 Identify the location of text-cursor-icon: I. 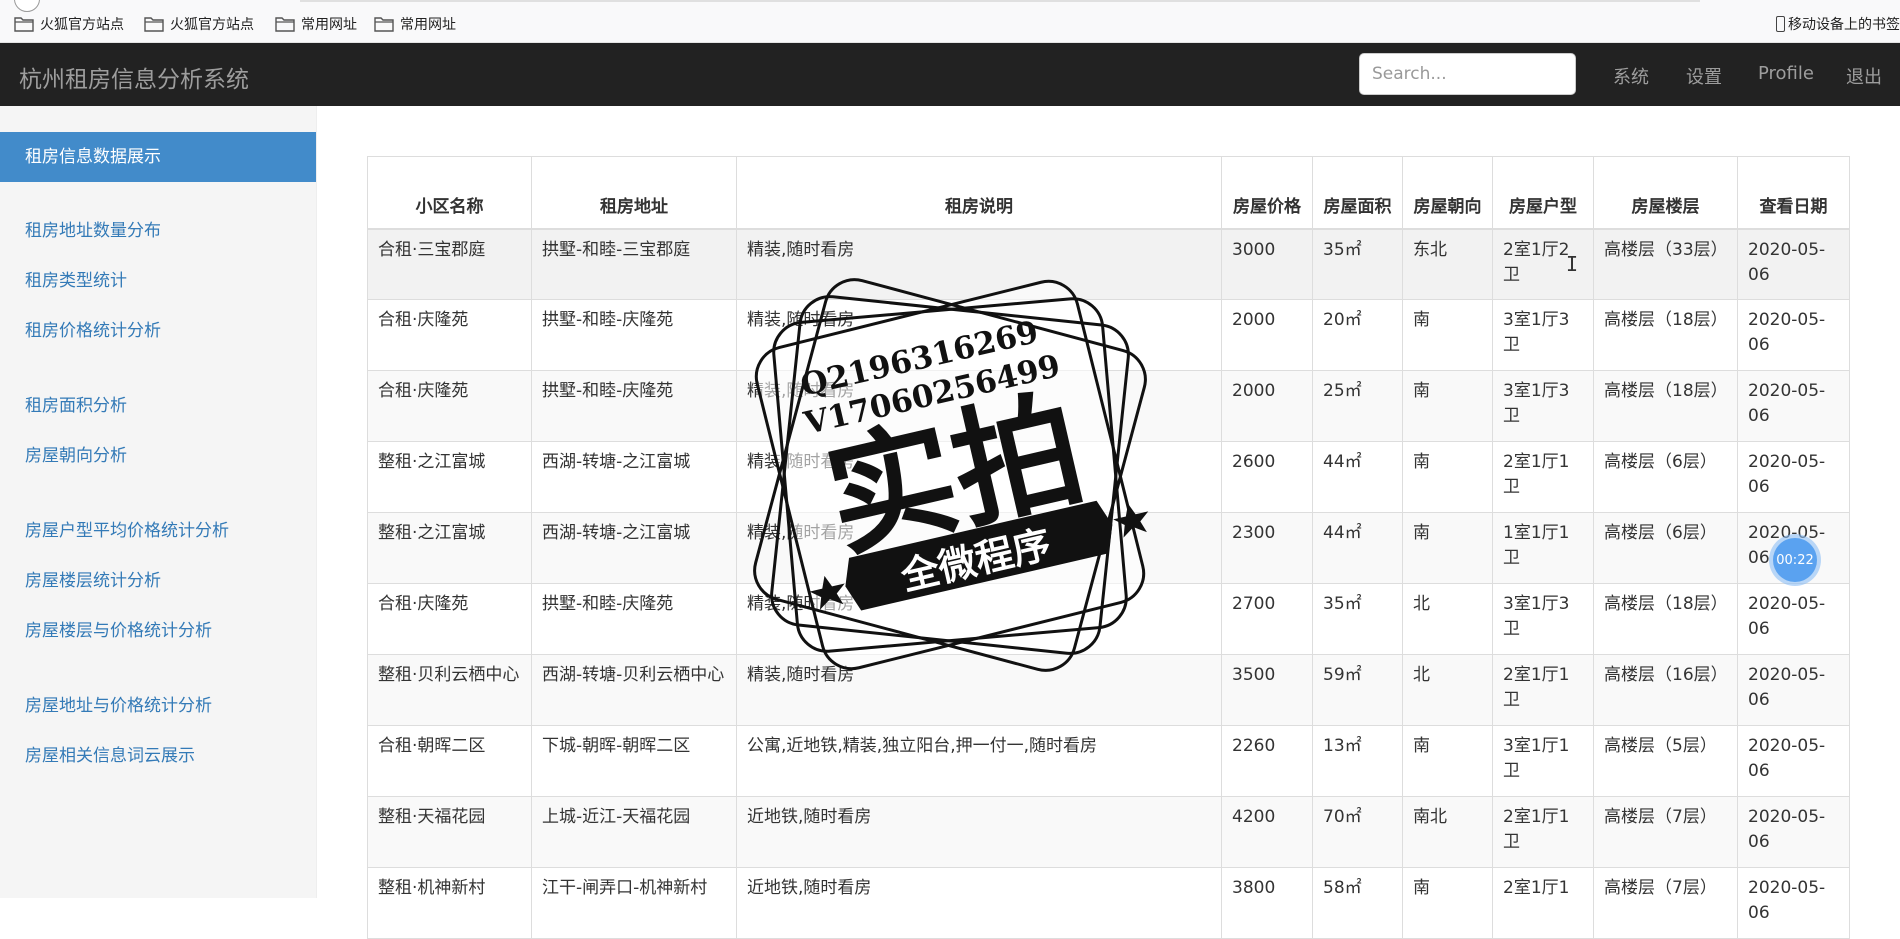
(1572, 264).